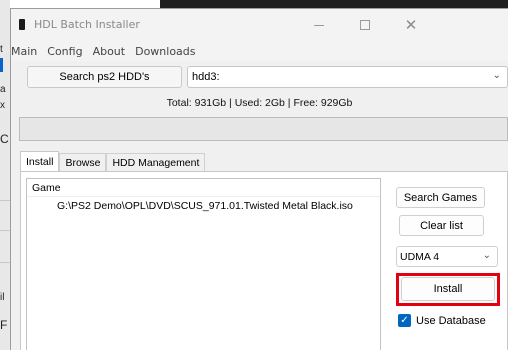  Describe the element at coordinates (420, 256) in the screenshot. I see `udma-select-value: UDMA 4` at that location.